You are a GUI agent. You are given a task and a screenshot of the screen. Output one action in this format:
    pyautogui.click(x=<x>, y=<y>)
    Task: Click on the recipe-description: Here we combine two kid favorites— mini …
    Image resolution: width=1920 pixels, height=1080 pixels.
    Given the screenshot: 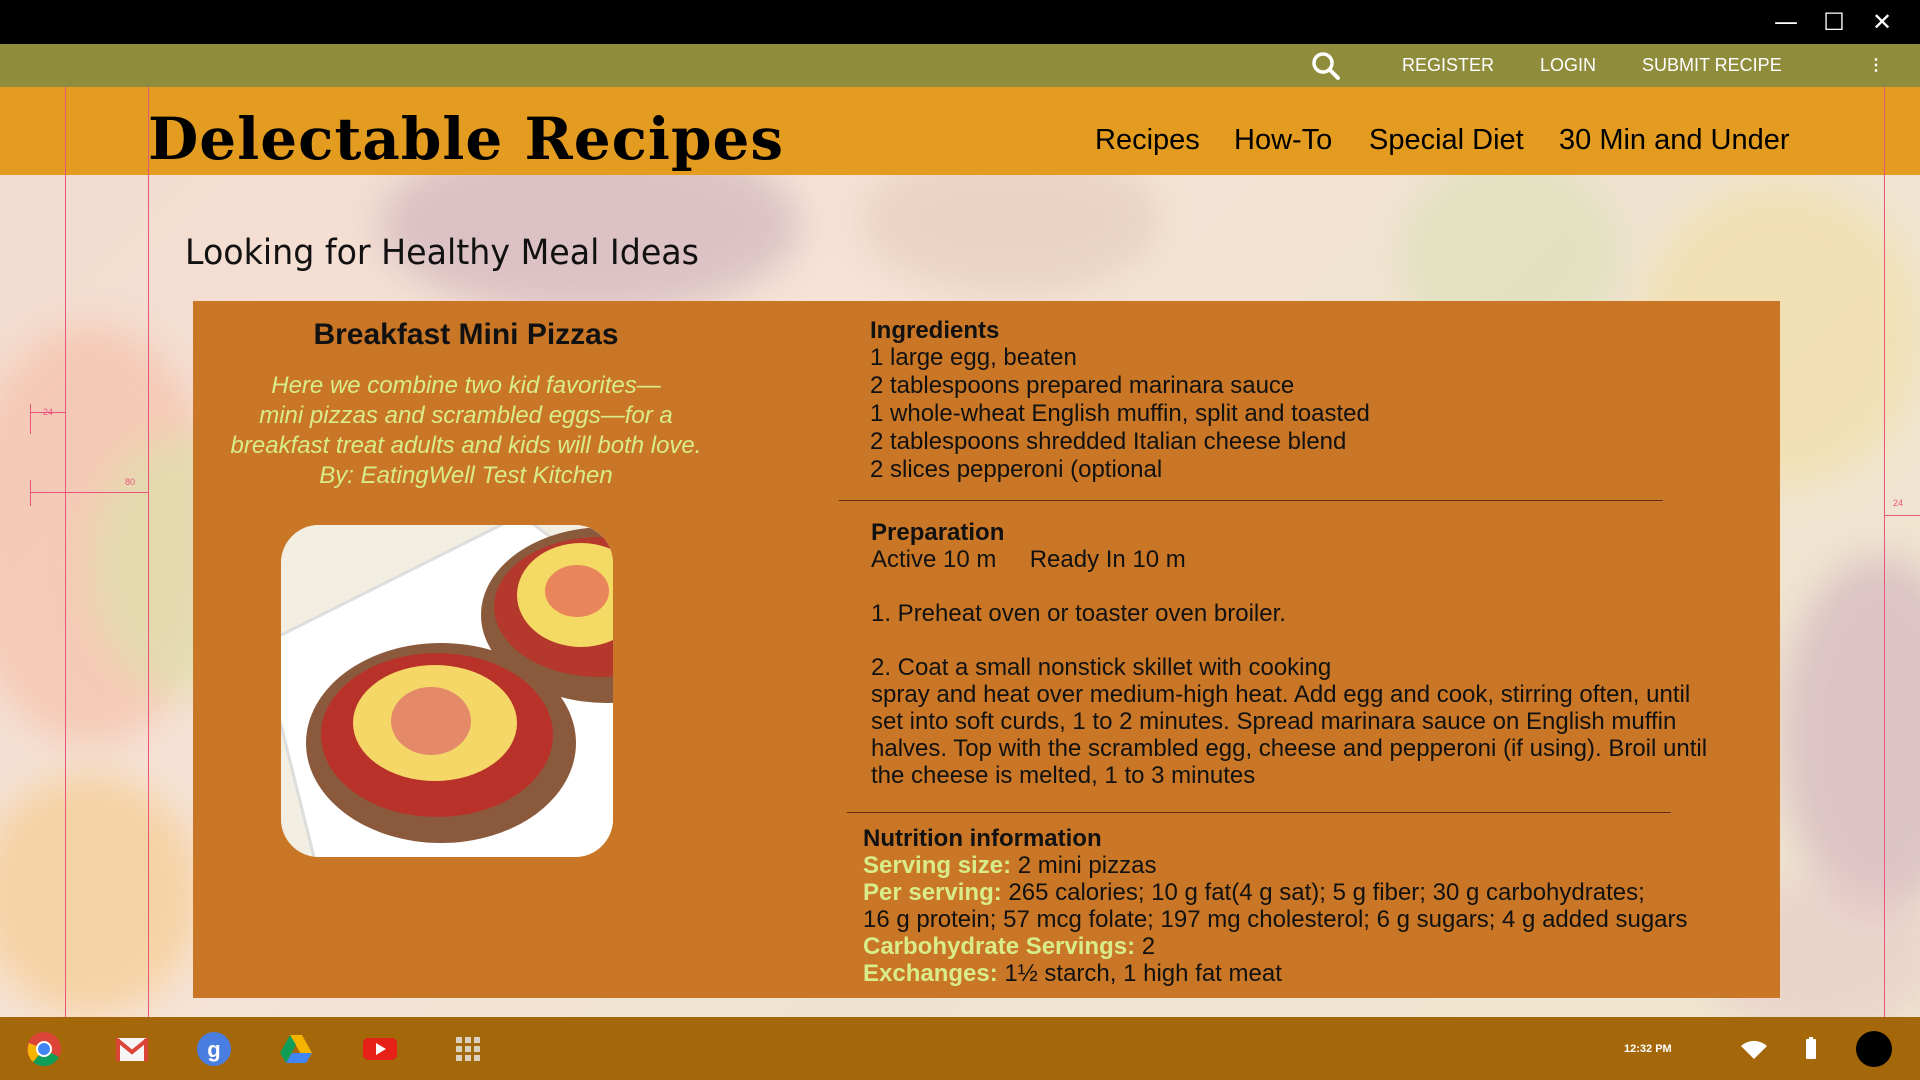 What is the action you would take?
    pyautogui.click(x=466, y=431)
    